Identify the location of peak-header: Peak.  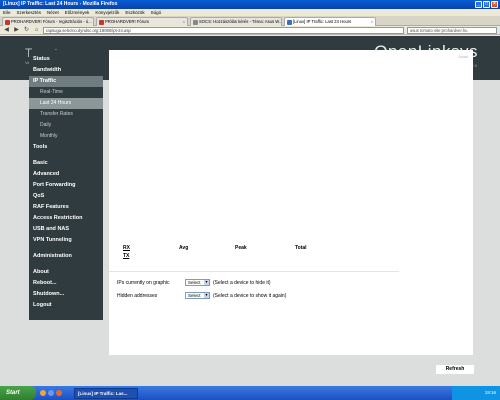
(241, 248).